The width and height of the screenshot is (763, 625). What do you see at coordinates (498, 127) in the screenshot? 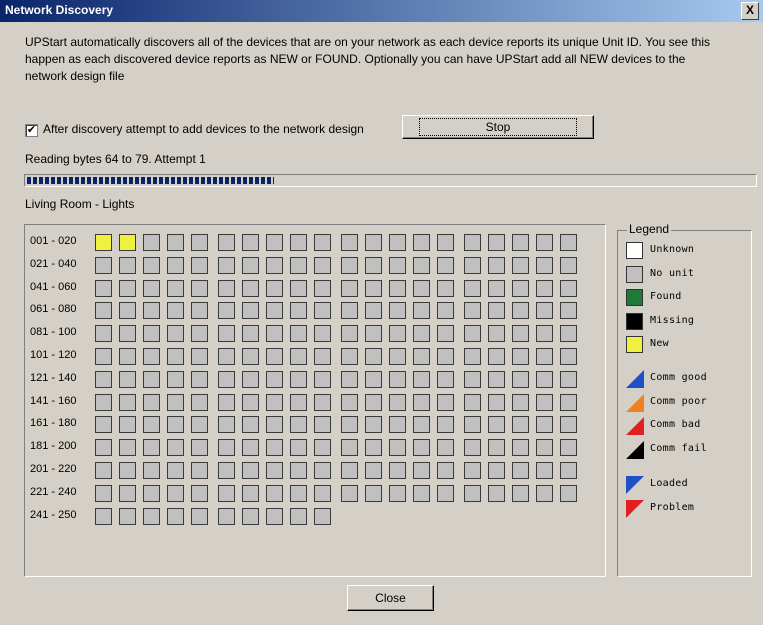
I see `stop-button: Stop` at bounding box center [498, 127].